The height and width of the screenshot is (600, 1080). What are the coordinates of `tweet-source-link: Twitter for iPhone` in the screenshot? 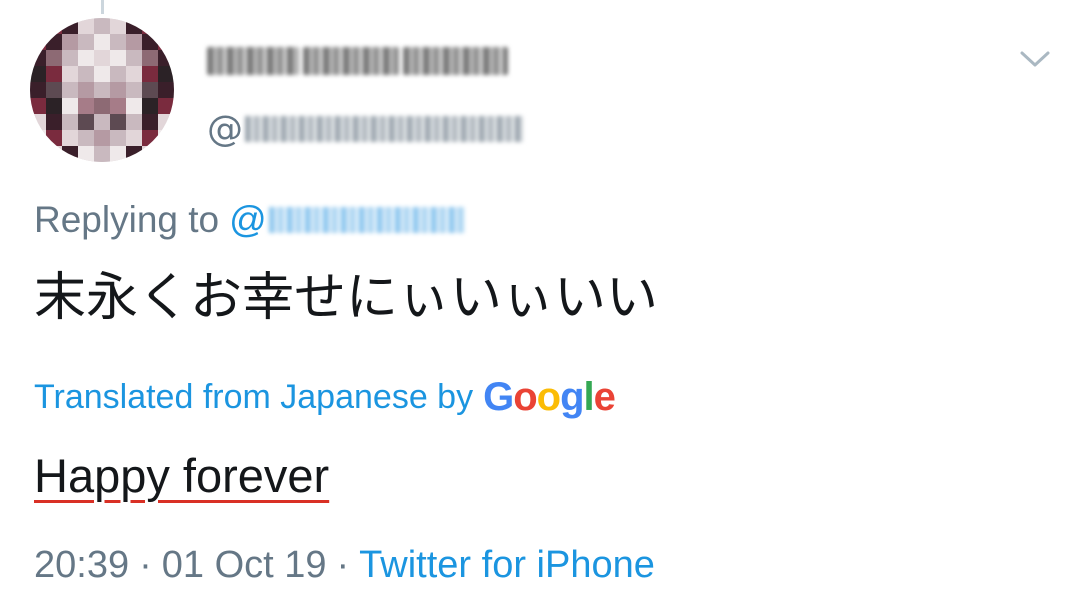 It's located at (507, 565).